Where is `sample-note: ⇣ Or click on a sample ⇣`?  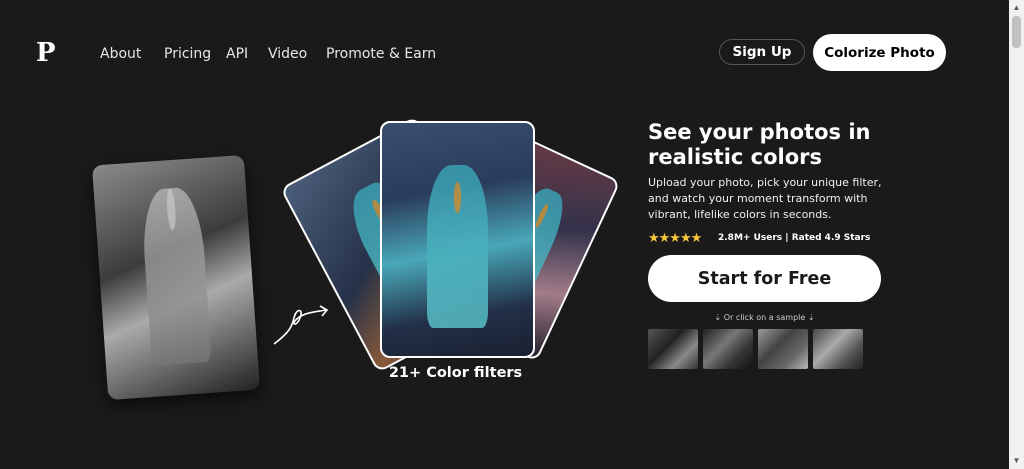
sample-note: ⇣ Or click on a sample ⇣ is located at coordinates (764, 317).